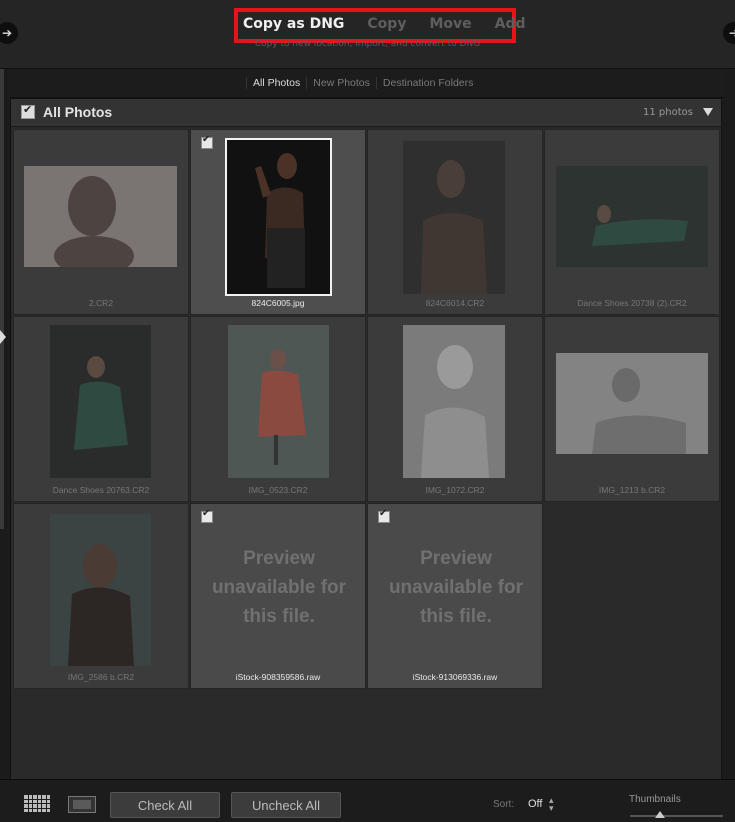 The height and width of the screenshot is (822, 735). Describe the element at coordinates (366, 113) in the screenshot. I see `grid-header: All Photos 11 photos` at that location.